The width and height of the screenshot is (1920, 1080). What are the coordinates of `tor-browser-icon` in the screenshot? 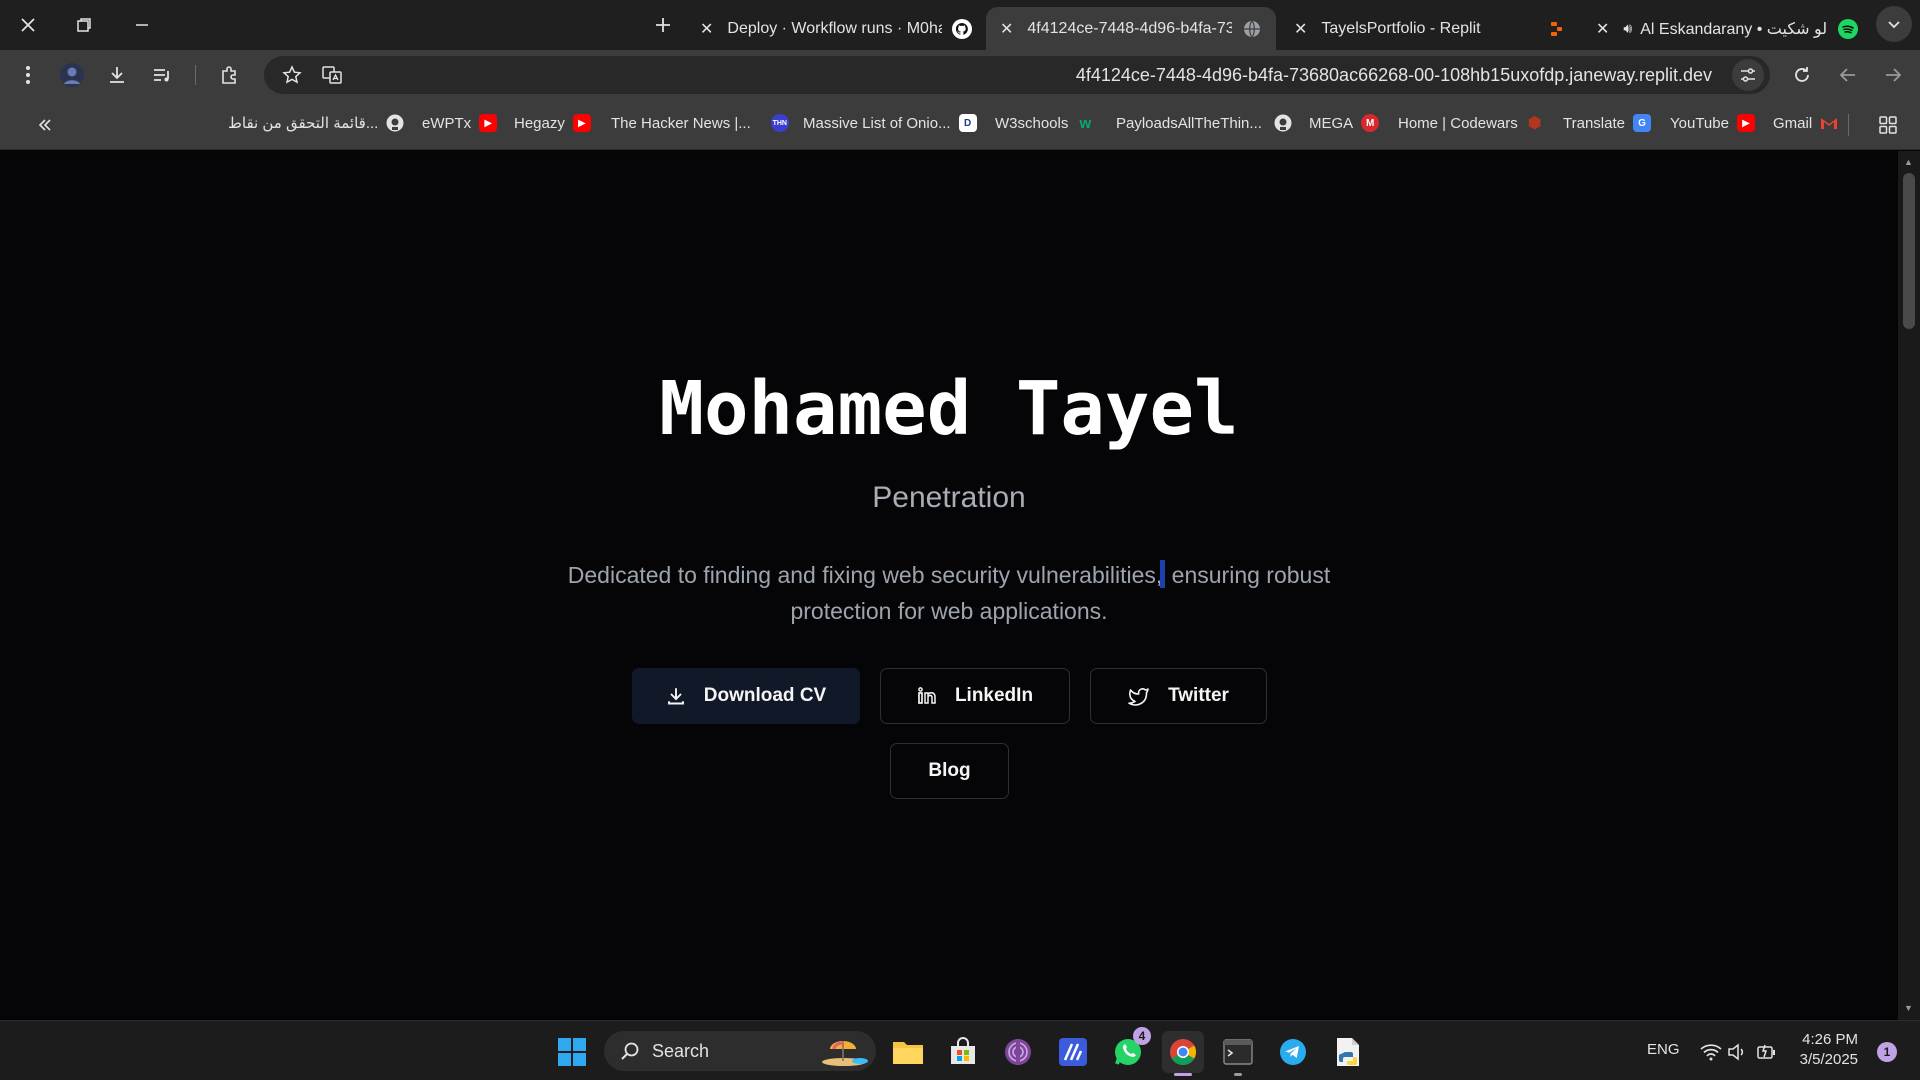 It's located at (1018, 1052).